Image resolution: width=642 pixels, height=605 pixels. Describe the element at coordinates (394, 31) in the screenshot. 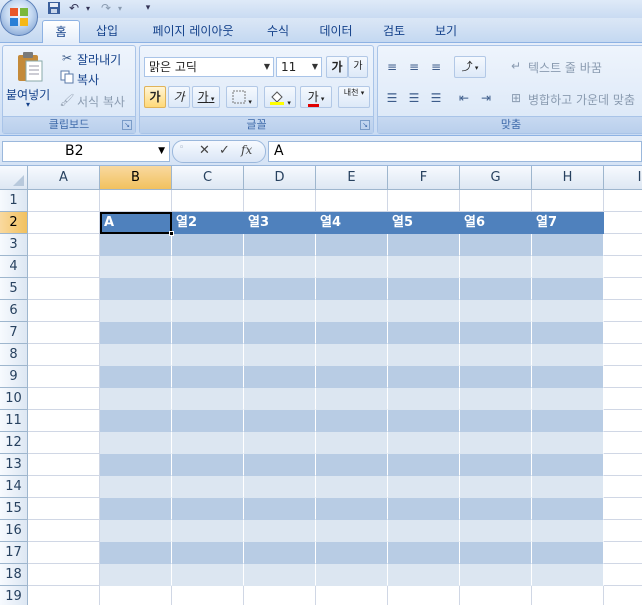

I see `tab-review: 검토` at that location.